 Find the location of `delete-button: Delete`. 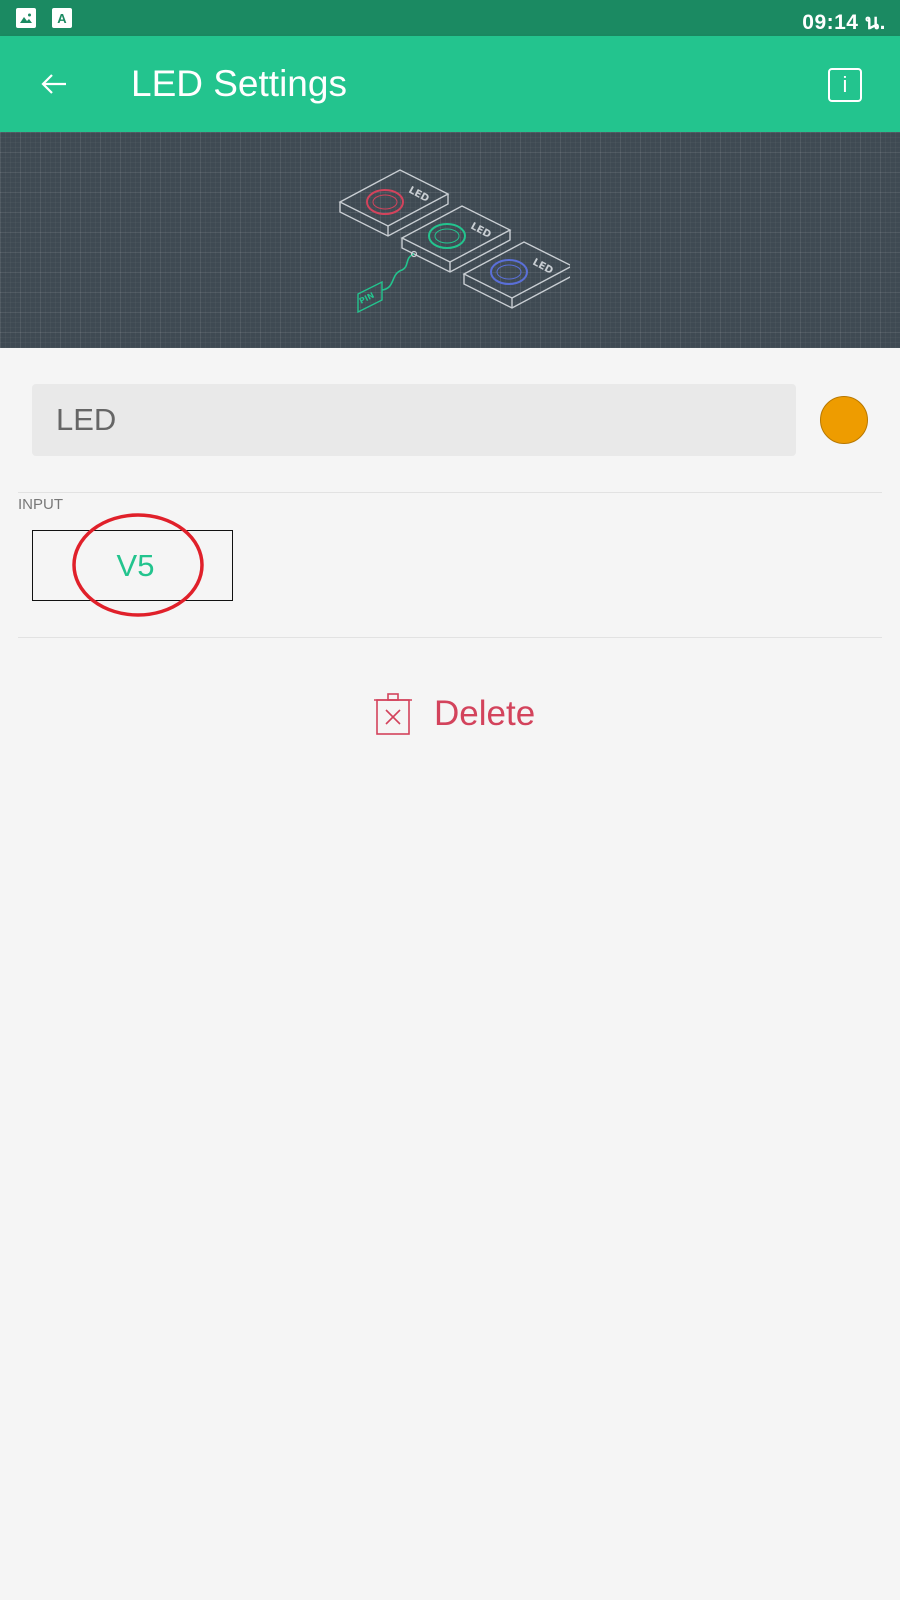

delete-button: Delete is located at coordinates (454, 714).